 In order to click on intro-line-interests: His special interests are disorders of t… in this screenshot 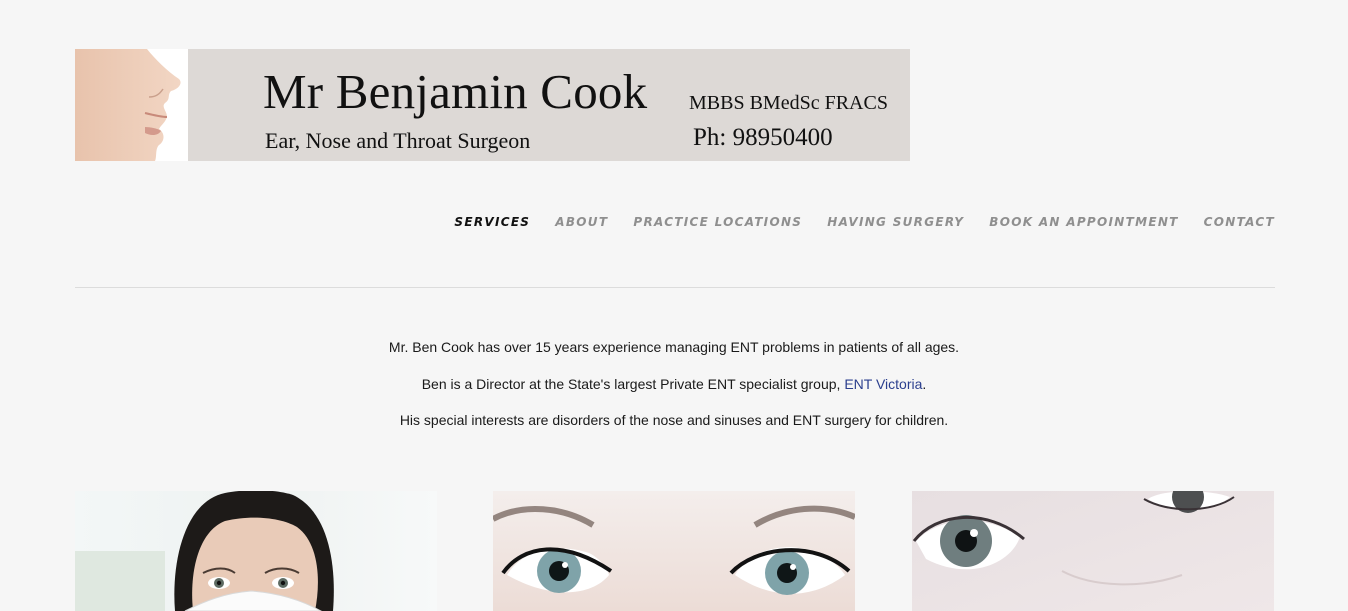, I will do `click(674, 420)`.